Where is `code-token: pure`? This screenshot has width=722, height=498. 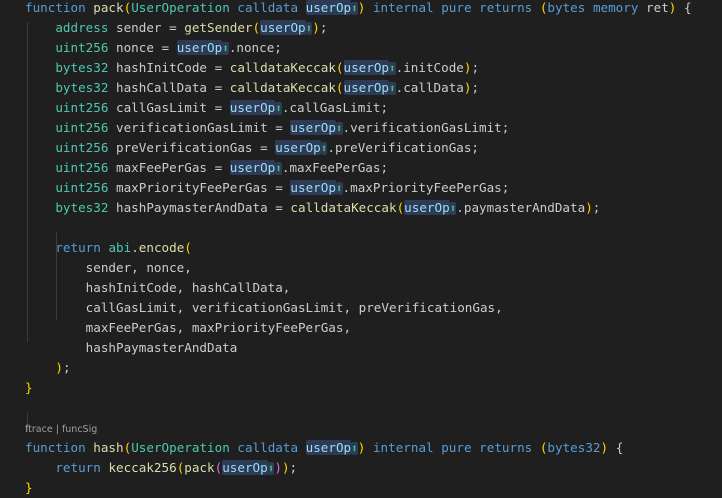 code-token: pure is located at coordinates (456, 447).